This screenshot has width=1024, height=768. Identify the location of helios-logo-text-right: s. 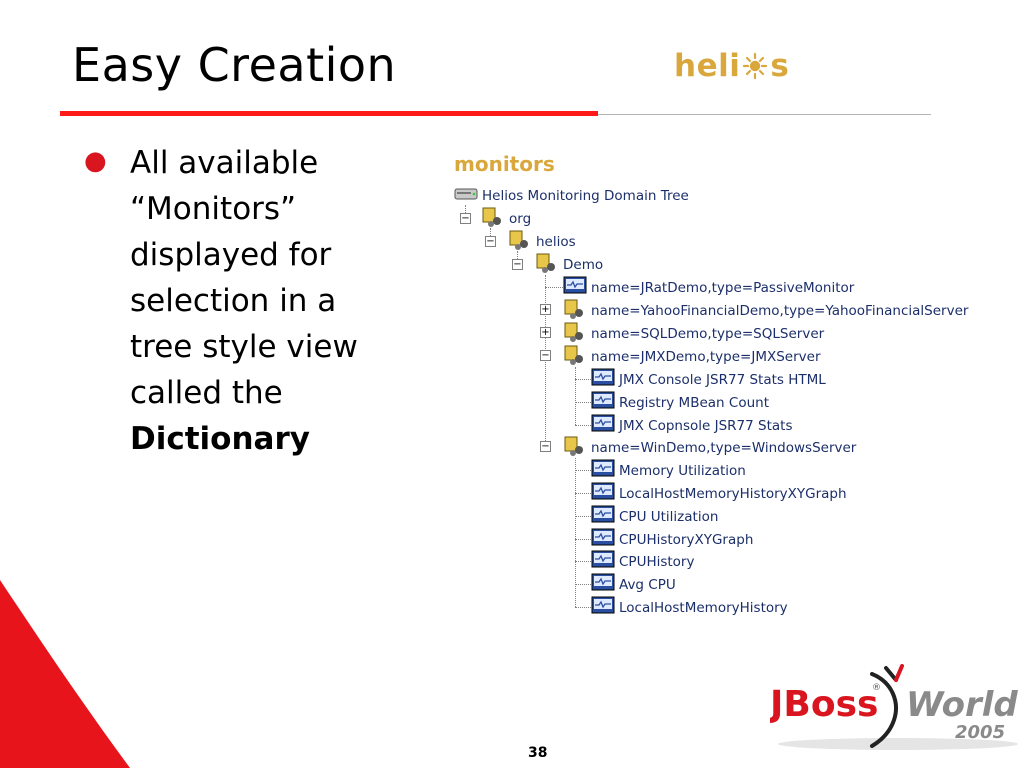
(780, 66).